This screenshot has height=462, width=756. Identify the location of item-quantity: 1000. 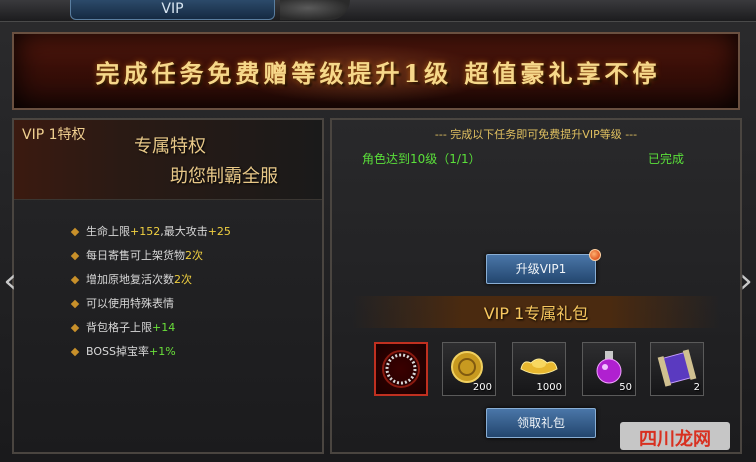
(549, 387).